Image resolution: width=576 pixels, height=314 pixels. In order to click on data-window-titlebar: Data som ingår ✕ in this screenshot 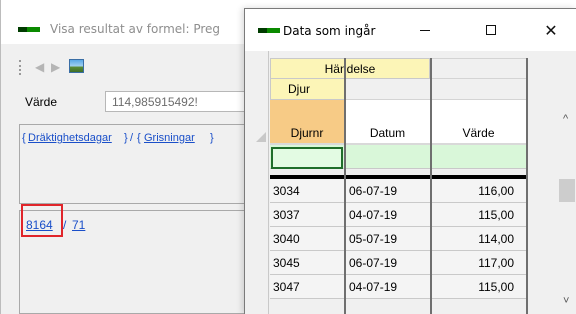, I will do `click(410, 30)`.